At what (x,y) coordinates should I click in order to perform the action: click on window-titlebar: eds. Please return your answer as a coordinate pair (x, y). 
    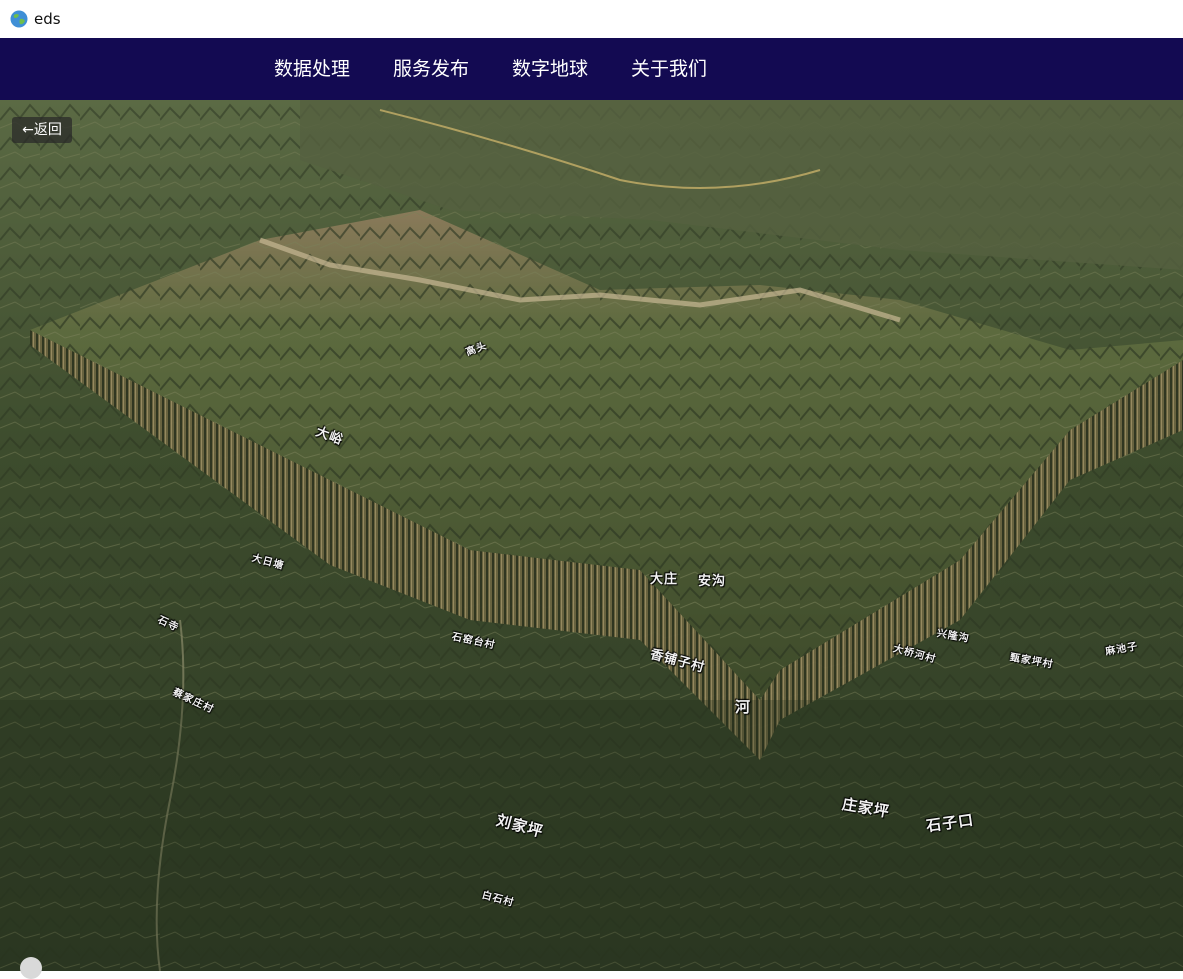
    Looking at the image, I should click on (591, 19).